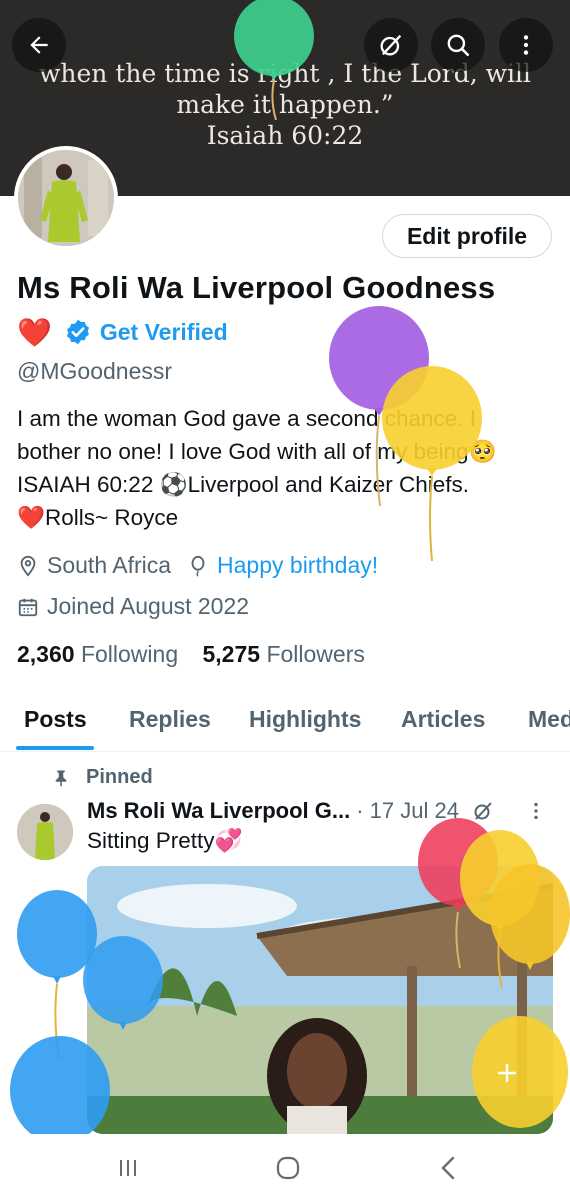 The image size is (570, 1200). I want to click on verify-row: ❤️ Get Verified, so click(122, 332).